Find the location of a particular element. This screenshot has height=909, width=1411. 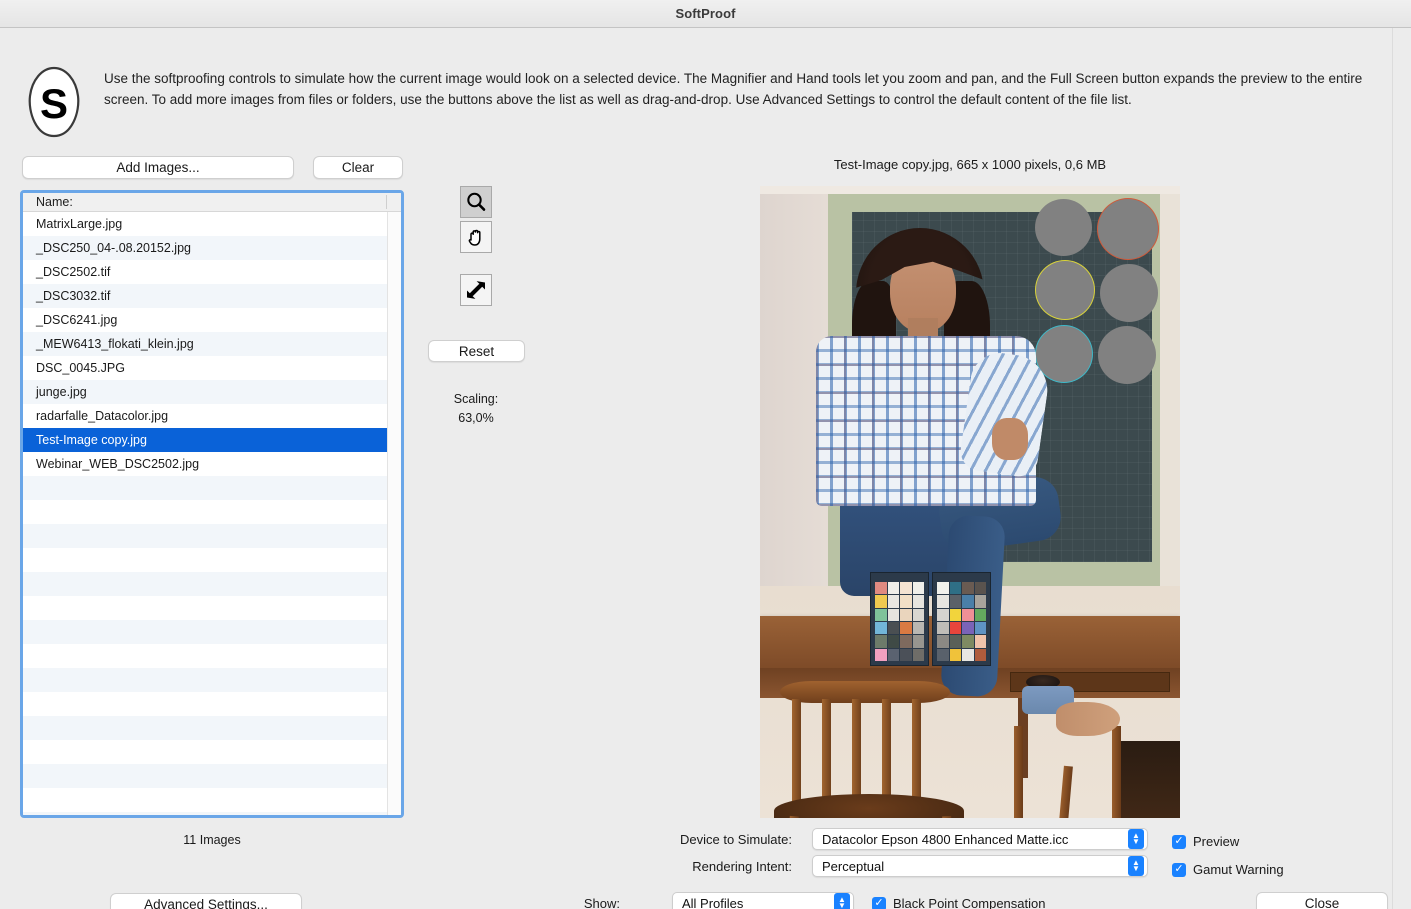

file-list-scrollbar is located at coordinates (394, 513).